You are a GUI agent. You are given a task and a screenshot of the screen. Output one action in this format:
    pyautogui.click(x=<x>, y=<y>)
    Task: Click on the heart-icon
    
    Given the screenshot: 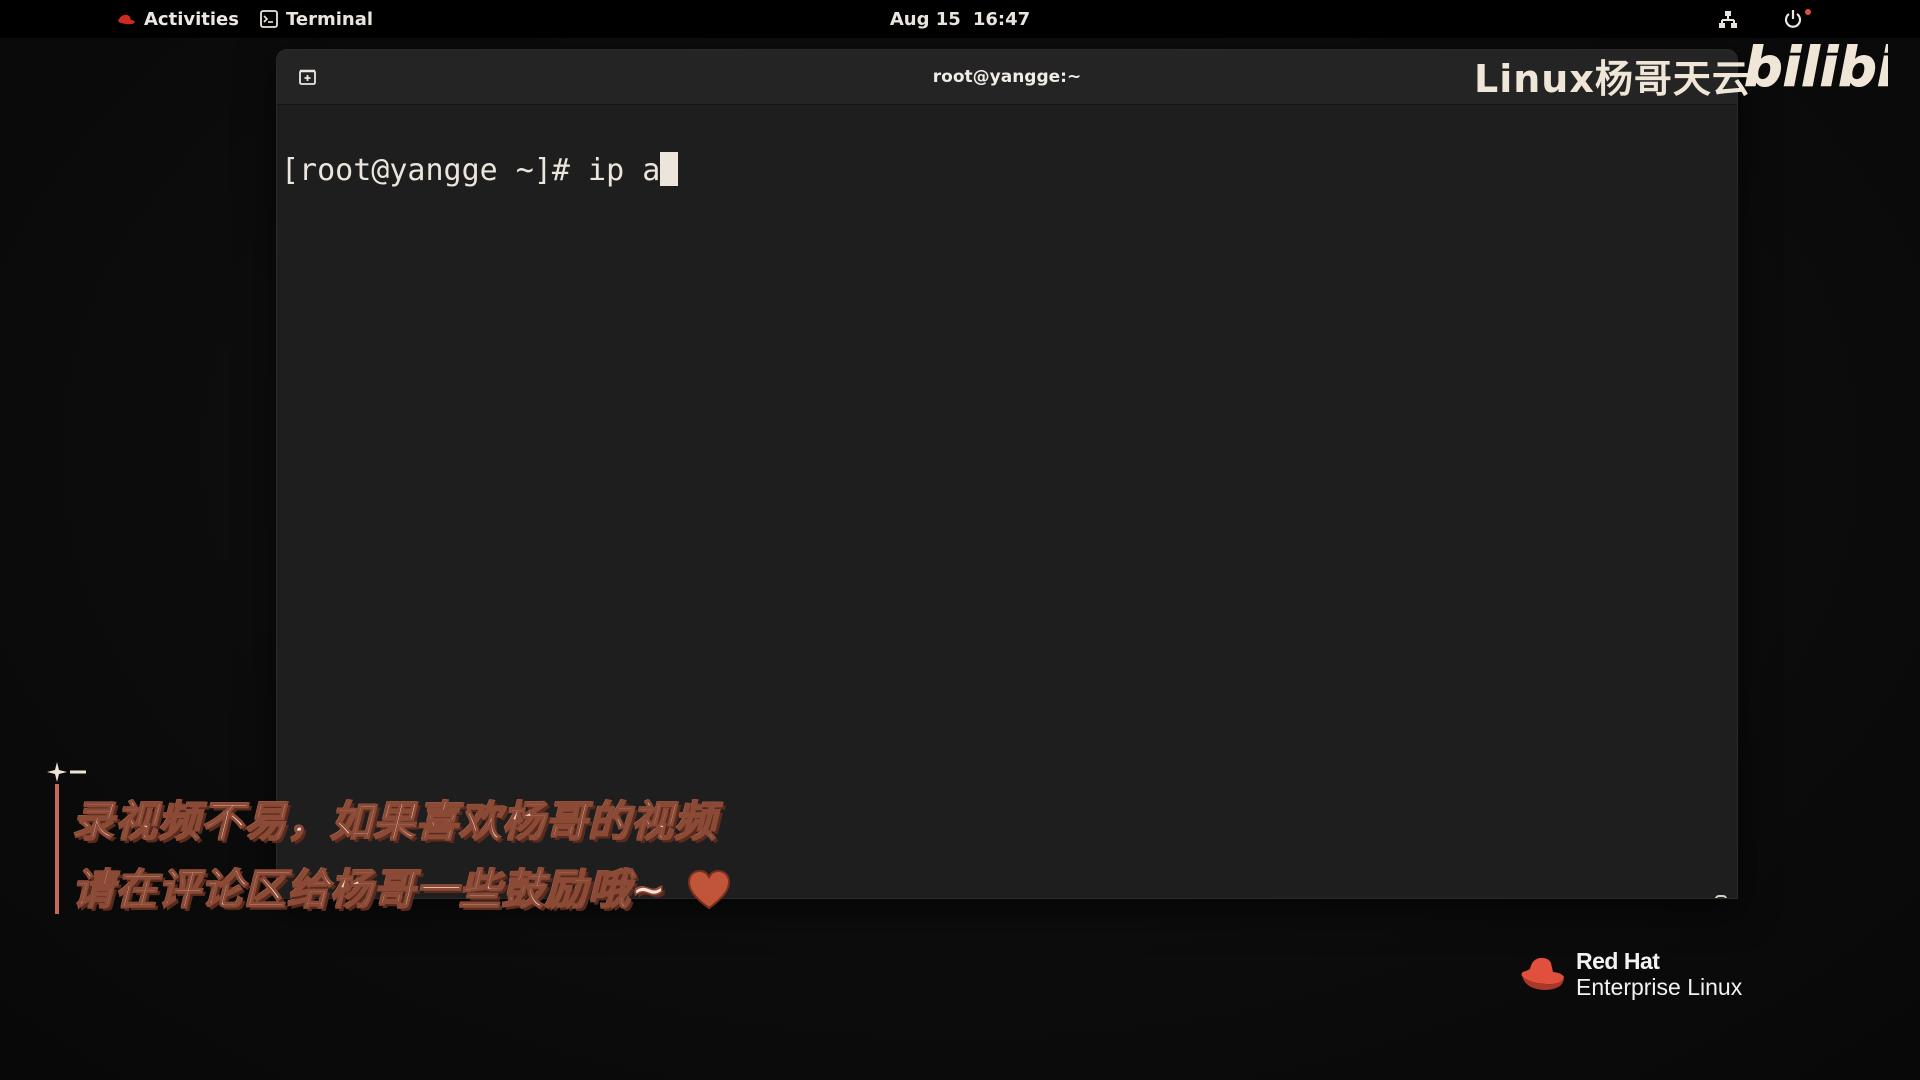 What is the action you would take?
    pyautogui.click(x=708, y=890)
    